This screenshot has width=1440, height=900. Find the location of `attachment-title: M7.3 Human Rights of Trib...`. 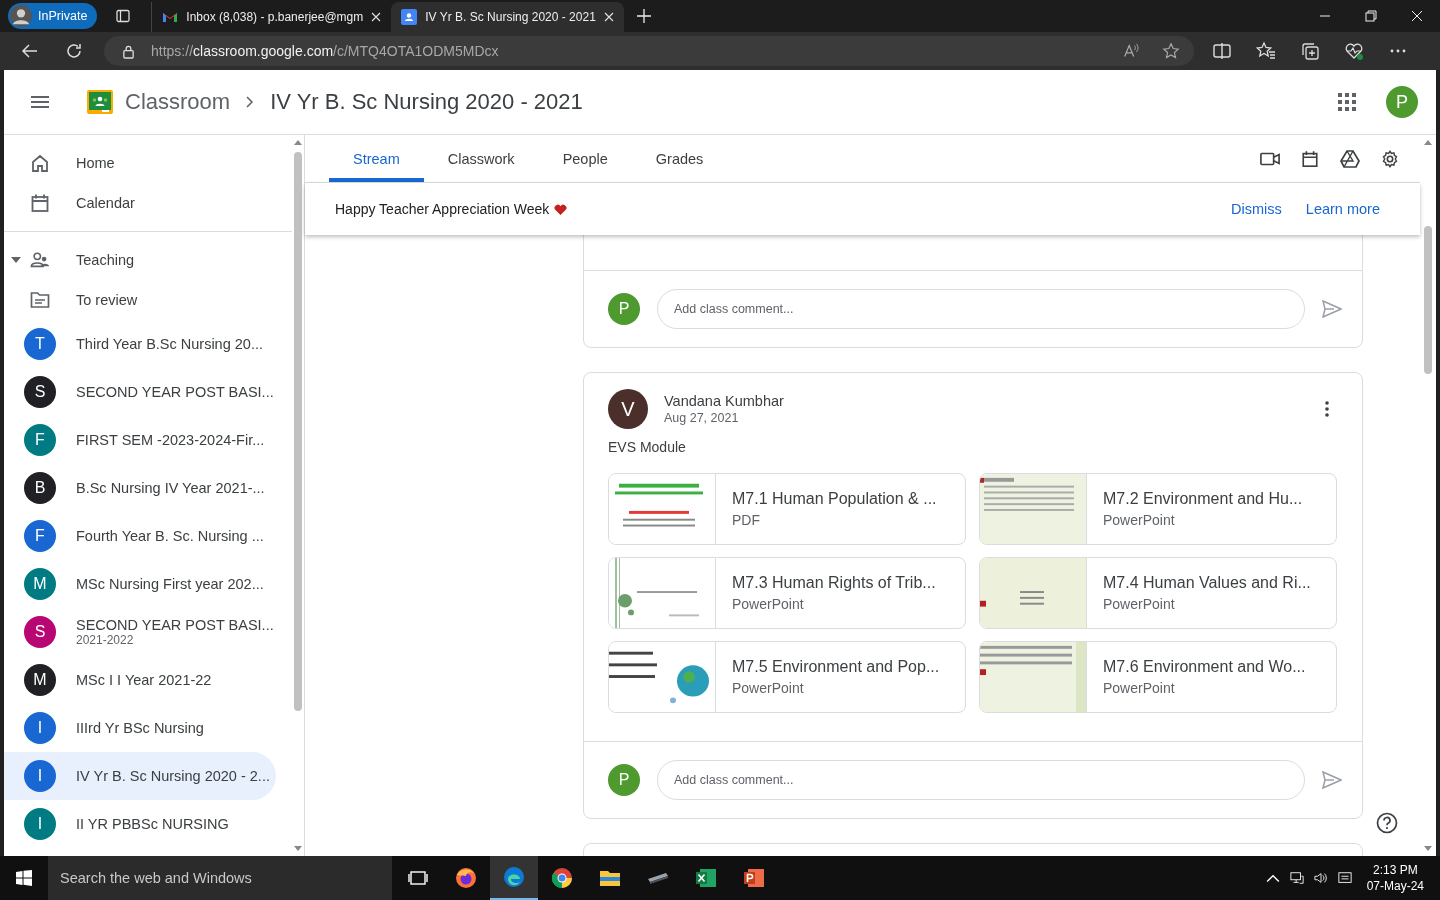

attachment-title: M7.3 Human Rights of Trib... is located at coordinates (834, 583).